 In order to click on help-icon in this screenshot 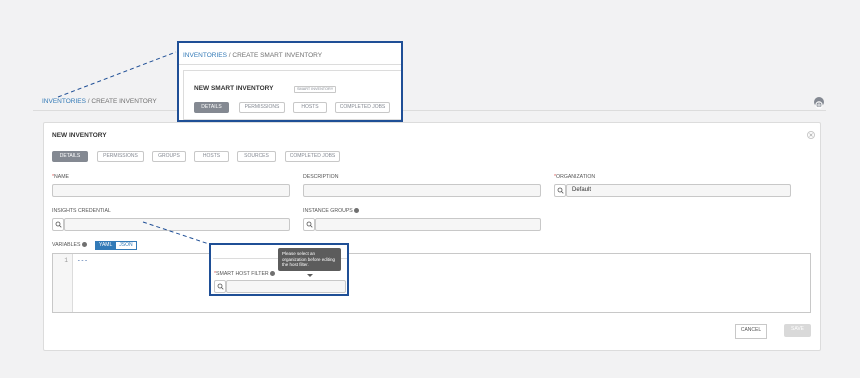, I will do `click(273, 274)`.